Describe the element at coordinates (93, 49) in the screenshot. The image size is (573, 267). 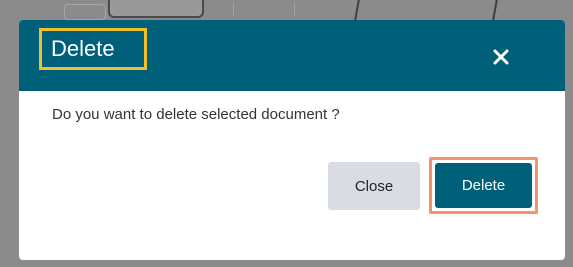
I see `dialog-title: Delete` at that location.